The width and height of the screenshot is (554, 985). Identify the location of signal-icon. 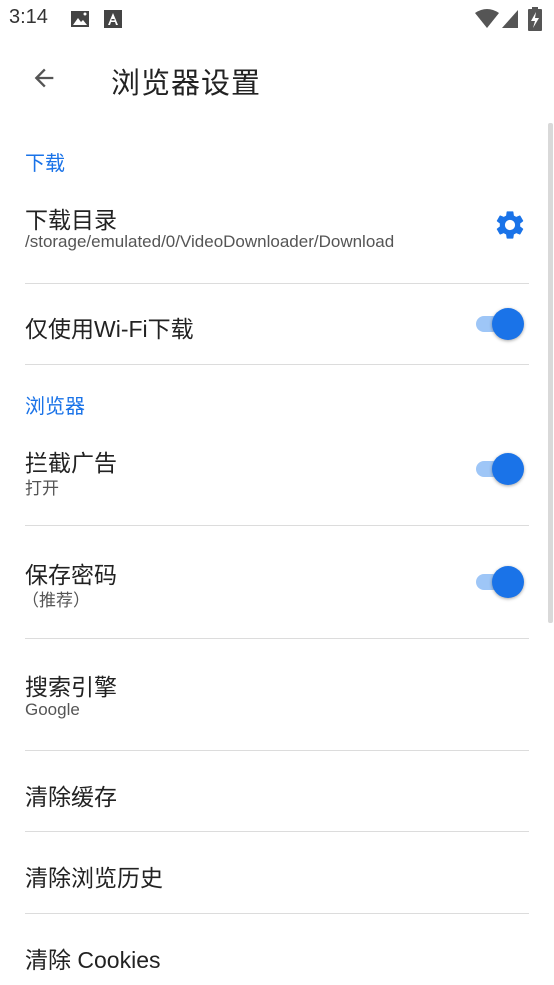
(510, 21).